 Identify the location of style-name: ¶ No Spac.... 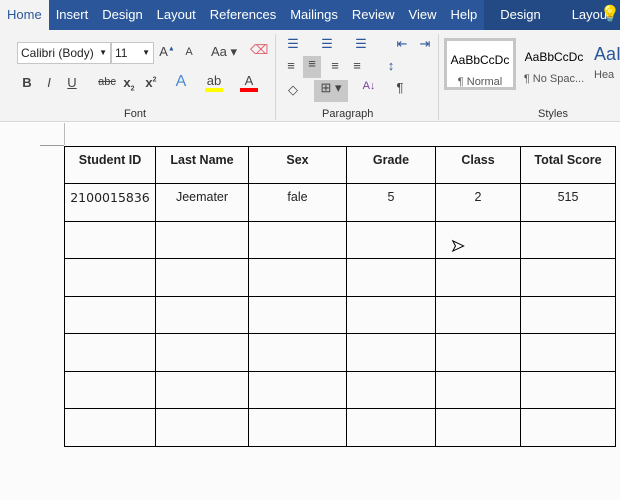
(554, 79).